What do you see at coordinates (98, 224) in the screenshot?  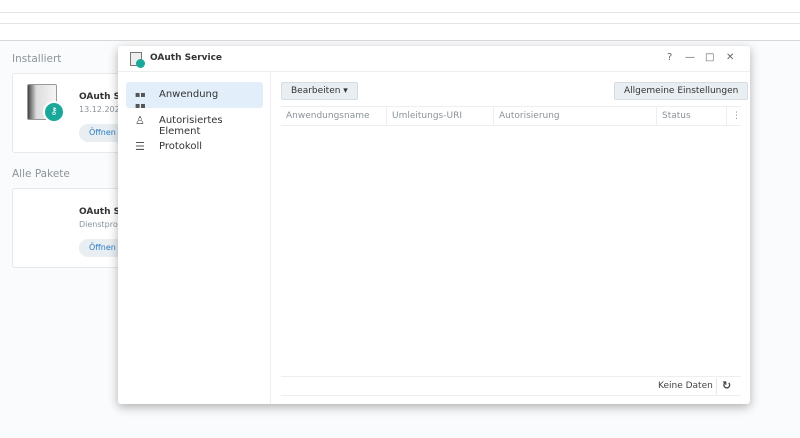 I see `package-description: Dienstpro` at bounding box center [98, 224].